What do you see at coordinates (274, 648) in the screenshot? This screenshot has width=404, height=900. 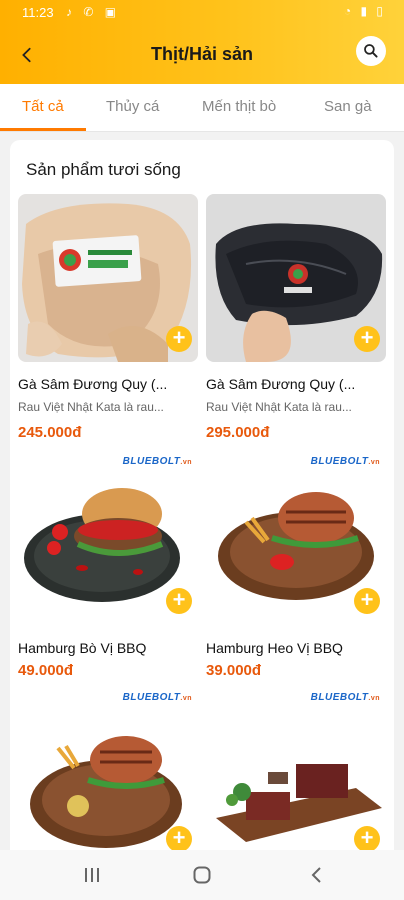 I see `product-name: Hamburg Heo Vị BBQ` at bounding box center [274, 648].